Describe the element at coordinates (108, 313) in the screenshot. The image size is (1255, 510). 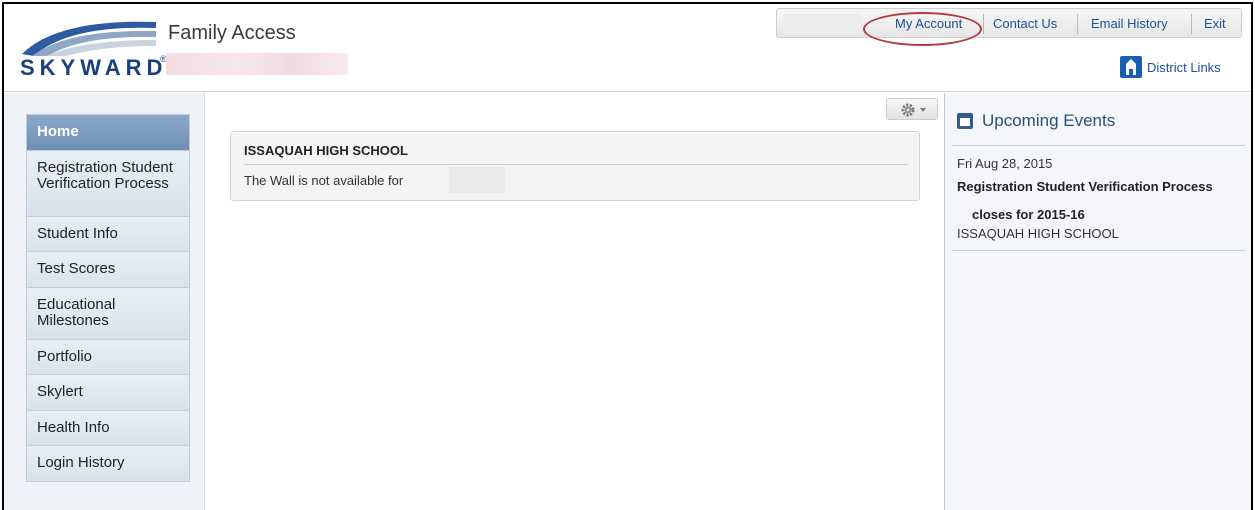
I see `sidebar-item-educational-milestones: Educational Milestones` at that location.